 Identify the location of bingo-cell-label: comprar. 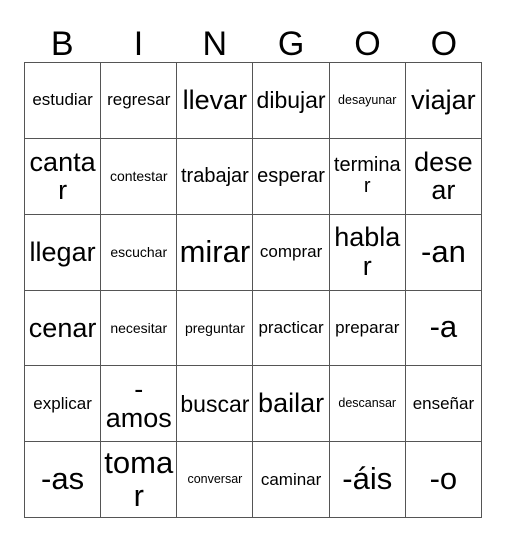
(291, 252).